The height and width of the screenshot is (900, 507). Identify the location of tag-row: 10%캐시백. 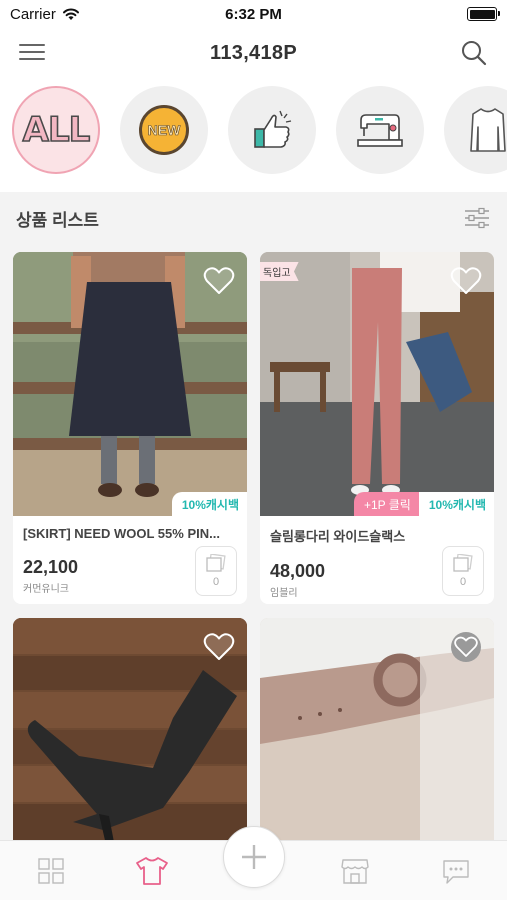
(209, 504).